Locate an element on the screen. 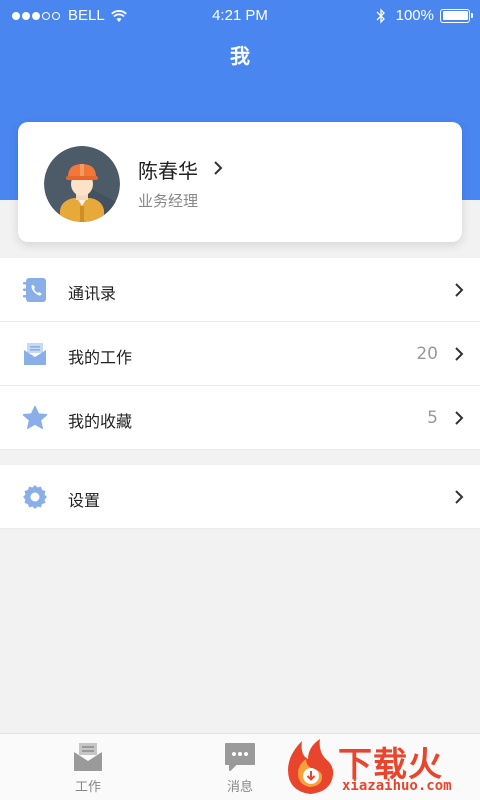 This screenshot has width=480, height=800. page-title: 我 is located at coordinates (240, 56).